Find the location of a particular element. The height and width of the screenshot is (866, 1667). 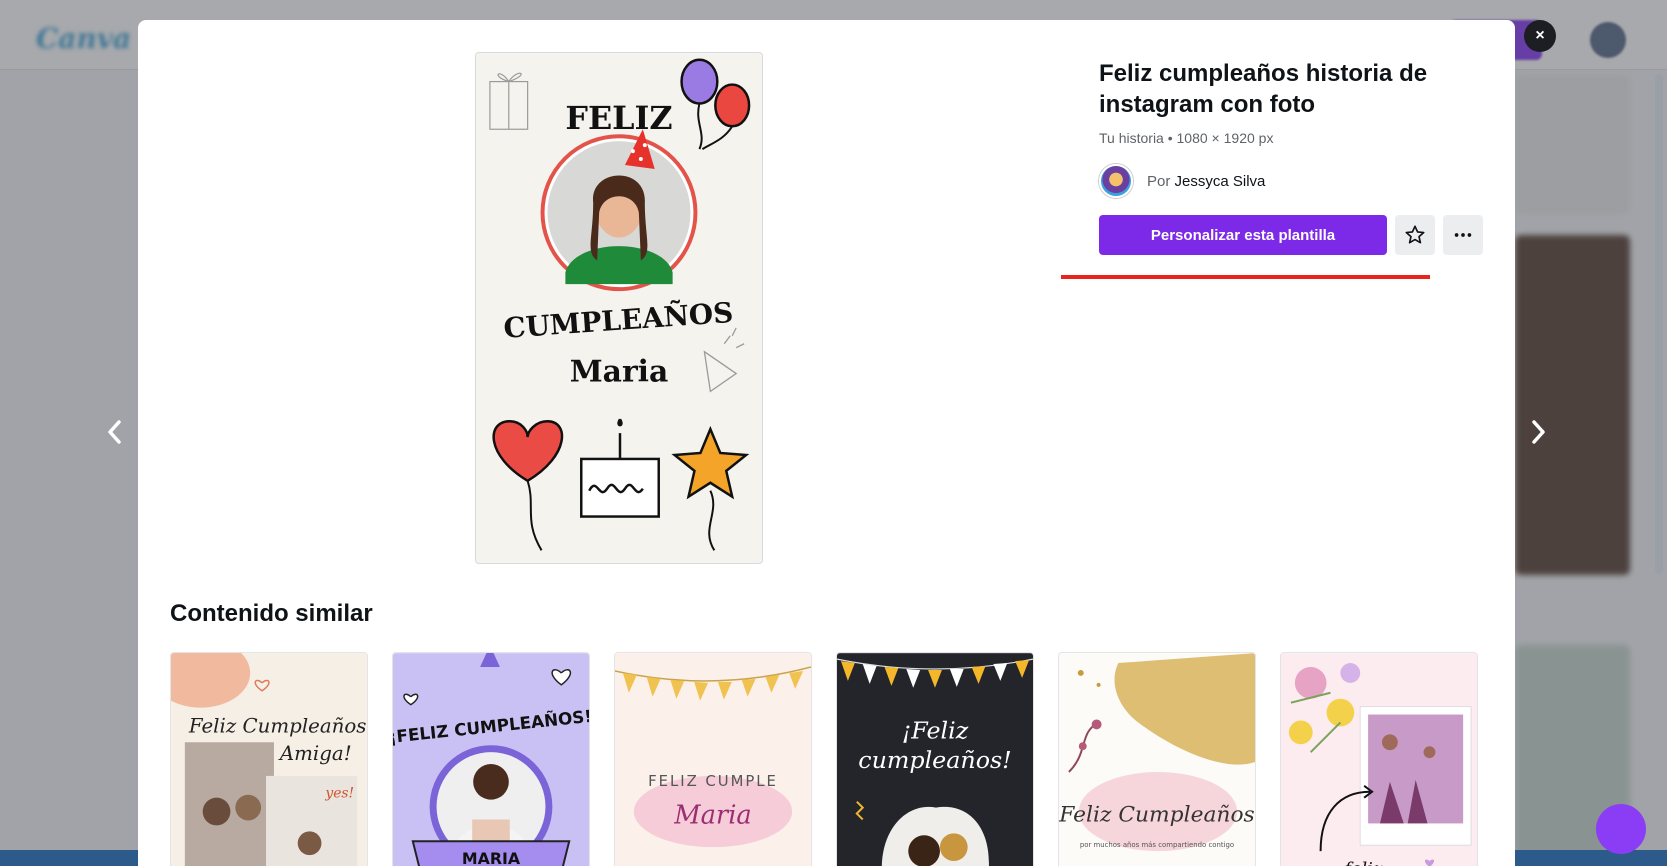

template-actions: Personalizar esta plantilla is located at coordinates (1299, 235).